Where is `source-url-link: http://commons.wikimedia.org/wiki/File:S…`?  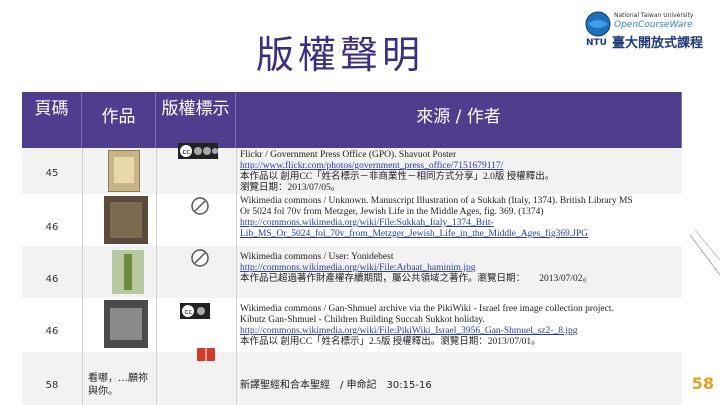 source-url-link: http://commons.wikimedia.org/wiki/File:S… is located at coordinates (460, 223).